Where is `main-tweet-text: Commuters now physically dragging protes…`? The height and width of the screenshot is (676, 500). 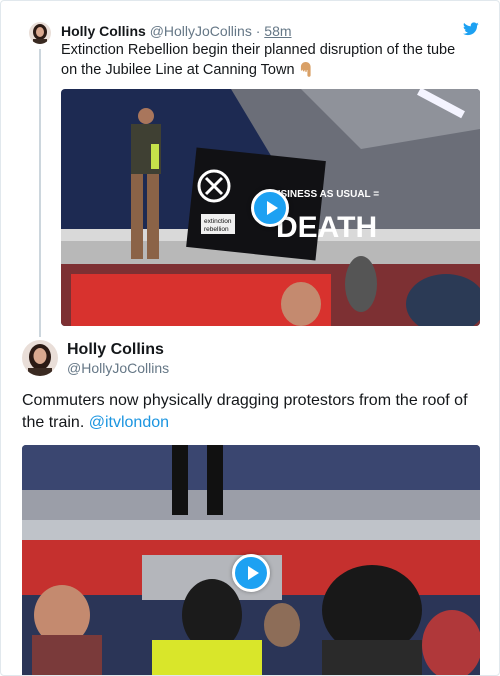
main-tweet-text: Commuters now physically dragging protes… is located at coordinates (252, 412).